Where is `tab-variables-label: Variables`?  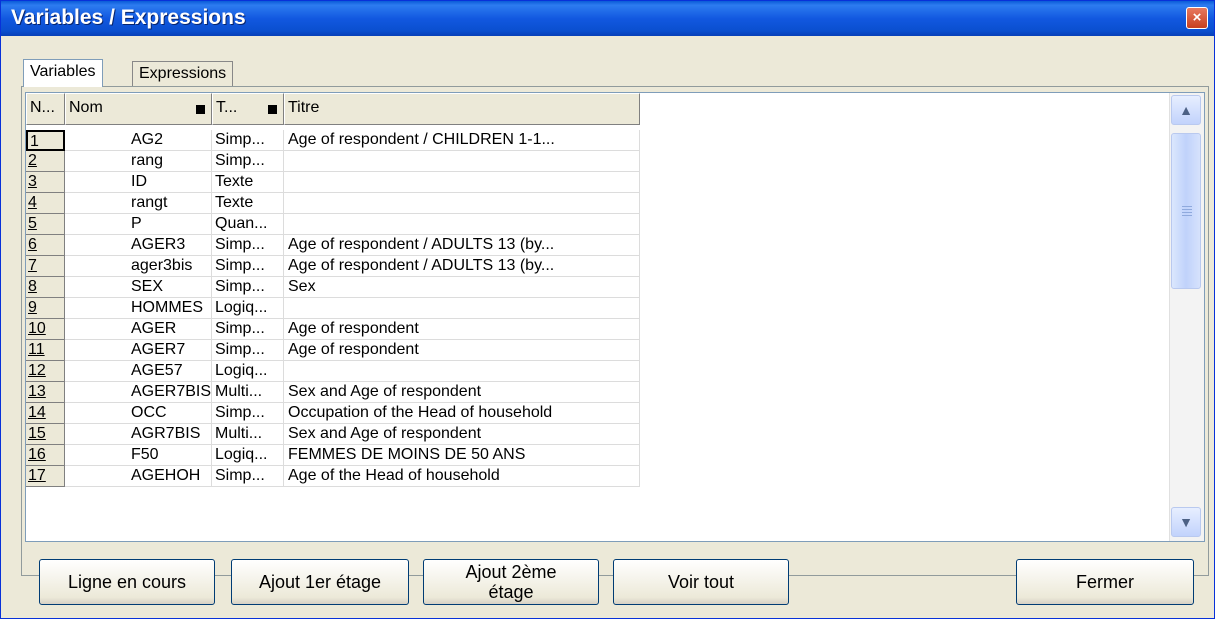 tab-variables-label: Variables is located at coordinates (63, 71).